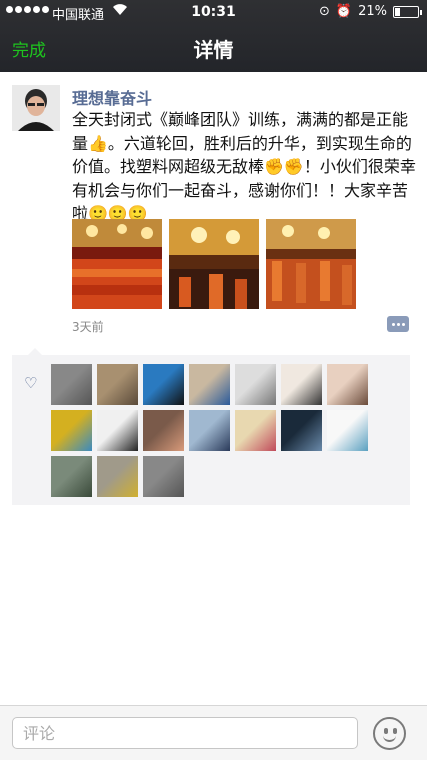  Describe the element at coordinates (324, 11) in the screenshot. I see `rotation-lock-icon: ⊙` at that location.